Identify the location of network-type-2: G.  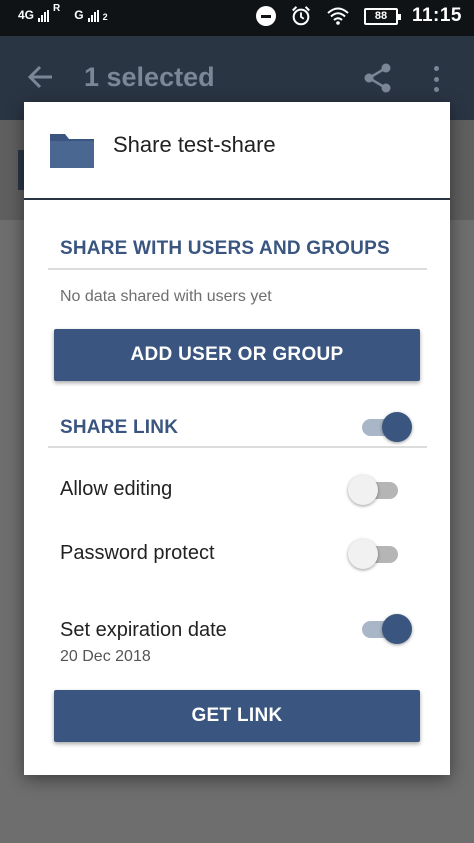
(79, 15).